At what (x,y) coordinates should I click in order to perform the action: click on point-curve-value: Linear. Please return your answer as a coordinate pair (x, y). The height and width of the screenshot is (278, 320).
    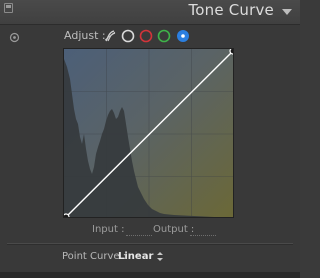
    Looking at the image, I should click on (136, 256).